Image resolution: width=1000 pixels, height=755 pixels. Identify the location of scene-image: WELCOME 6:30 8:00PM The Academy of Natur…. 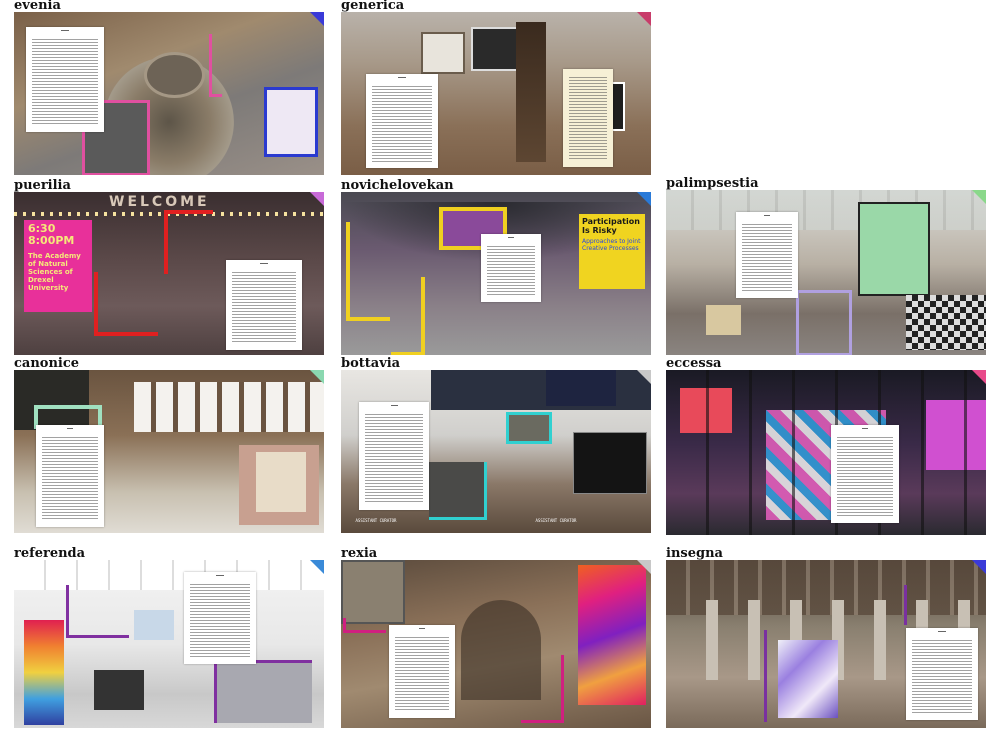
(169, 273).